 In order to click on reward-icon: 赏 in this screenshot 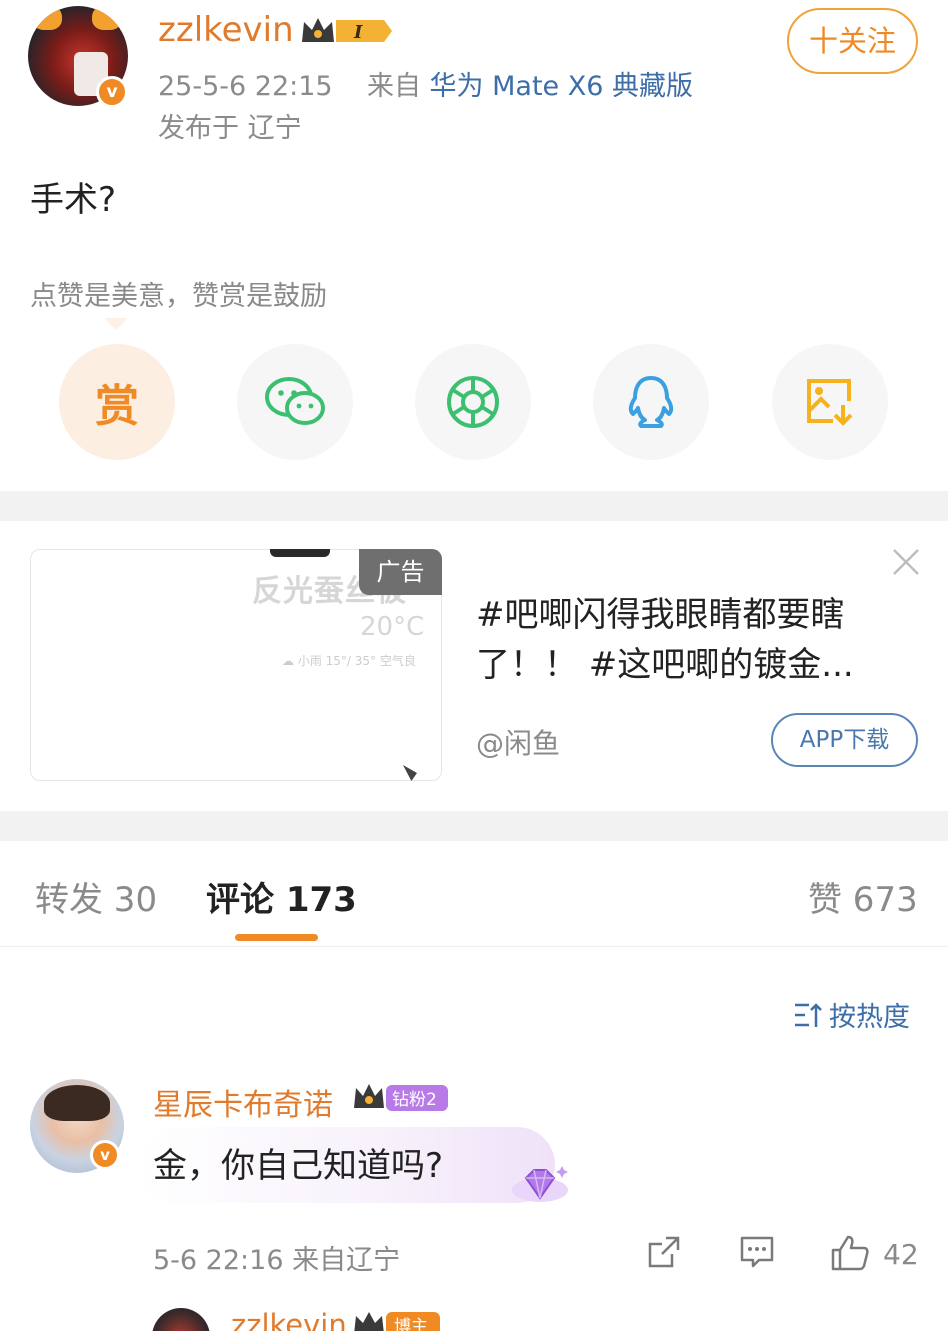, I will do `click(117, 406)`.